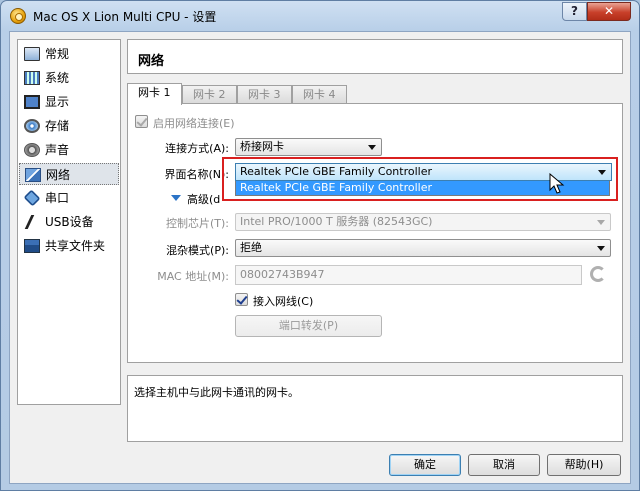 The height and width of the screenshot is (491, 640). What do you see at coordinates (504, 465) in the screenshot?
I see `cancel-button: 取消` at bounding box center [504, 465].